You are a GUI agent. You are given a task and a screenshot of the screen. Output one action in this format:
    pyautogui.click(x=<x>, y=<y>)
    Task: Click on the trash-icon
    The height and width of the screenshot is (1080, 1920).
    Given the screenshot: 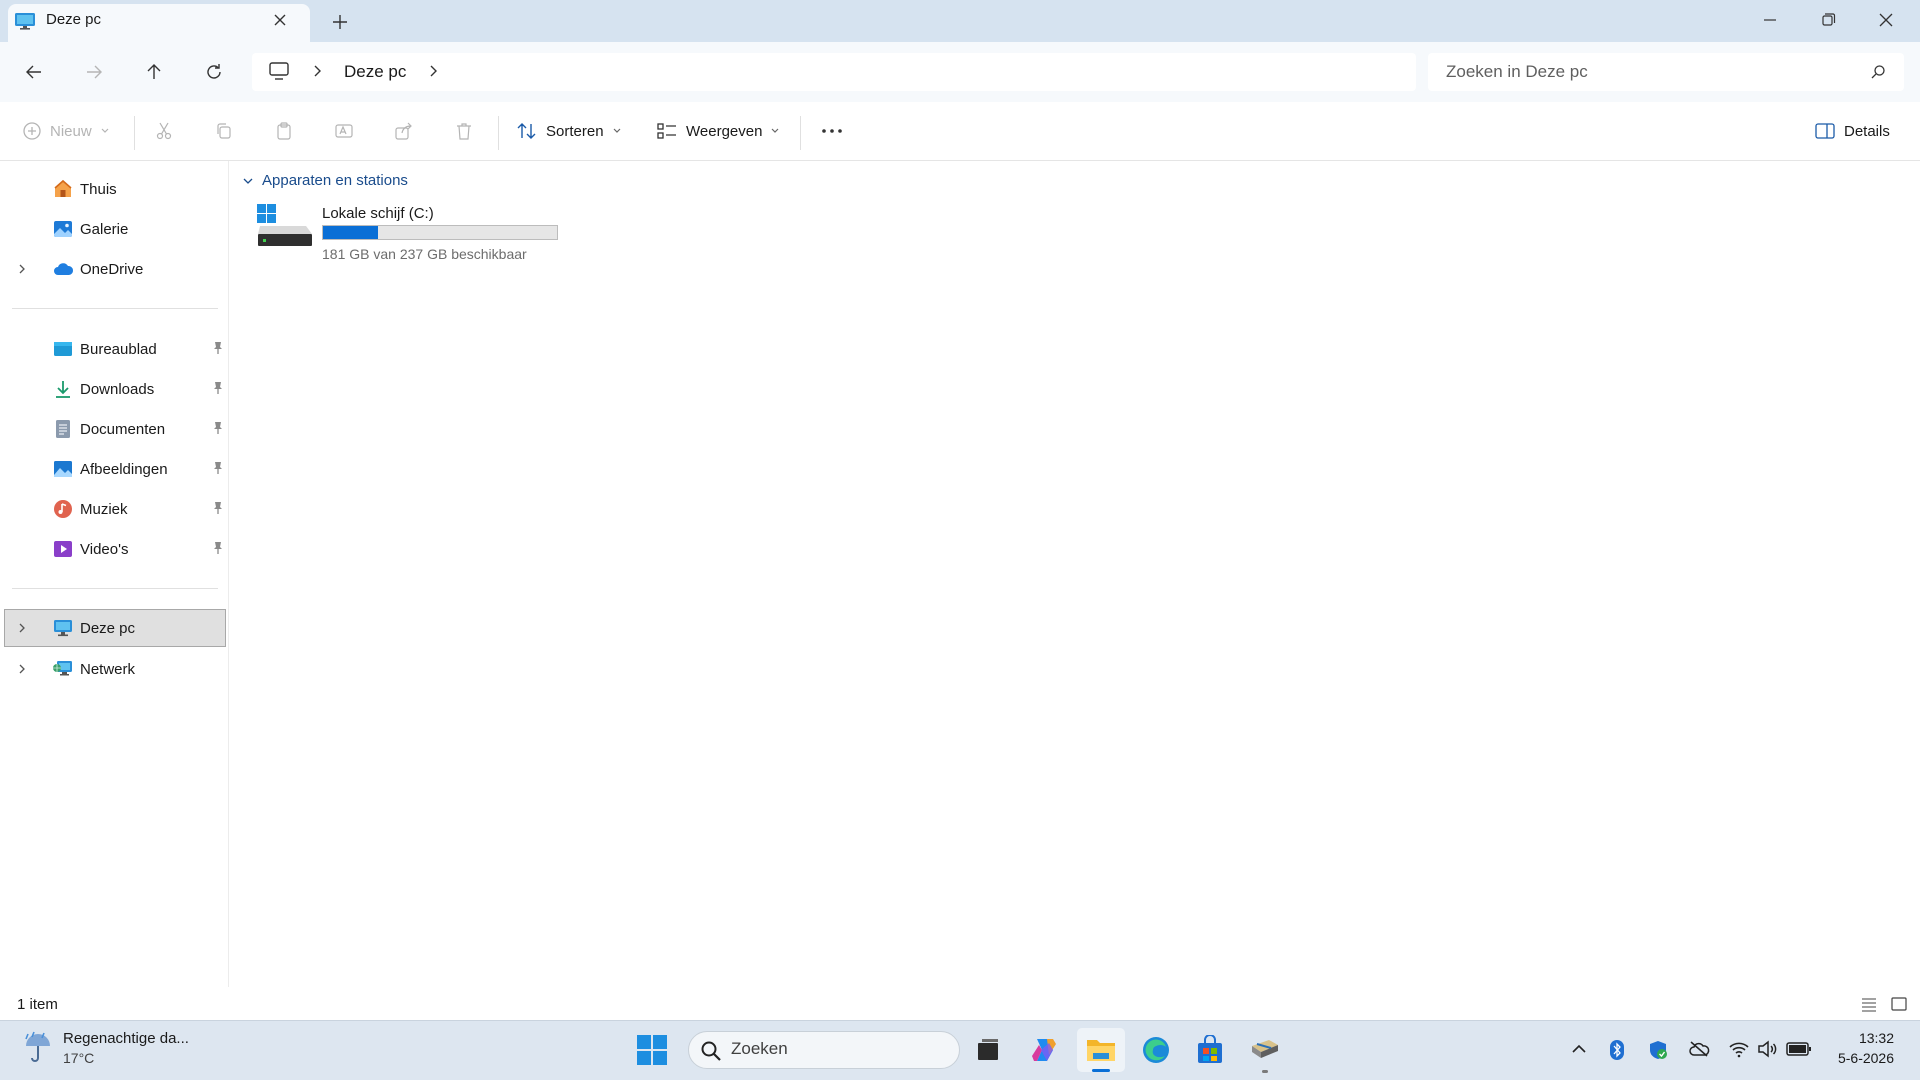 What is the action you would take?
    pyautogui.click(x=464, y=131)
    